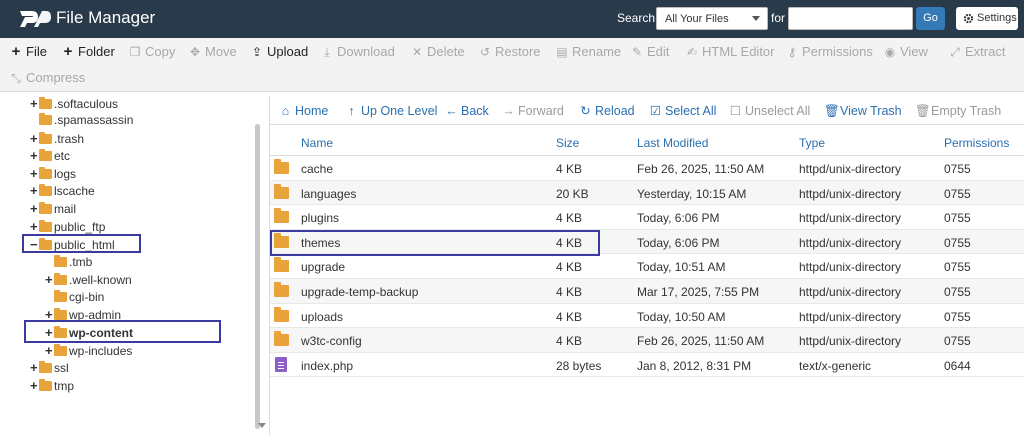 Image resolution: width=1024 pixels, height=435 pixels. What do you see at coordinates (34, 19) in the screenshot?
I see `cpanel-logo-icon` at bounding box center [34, 19].